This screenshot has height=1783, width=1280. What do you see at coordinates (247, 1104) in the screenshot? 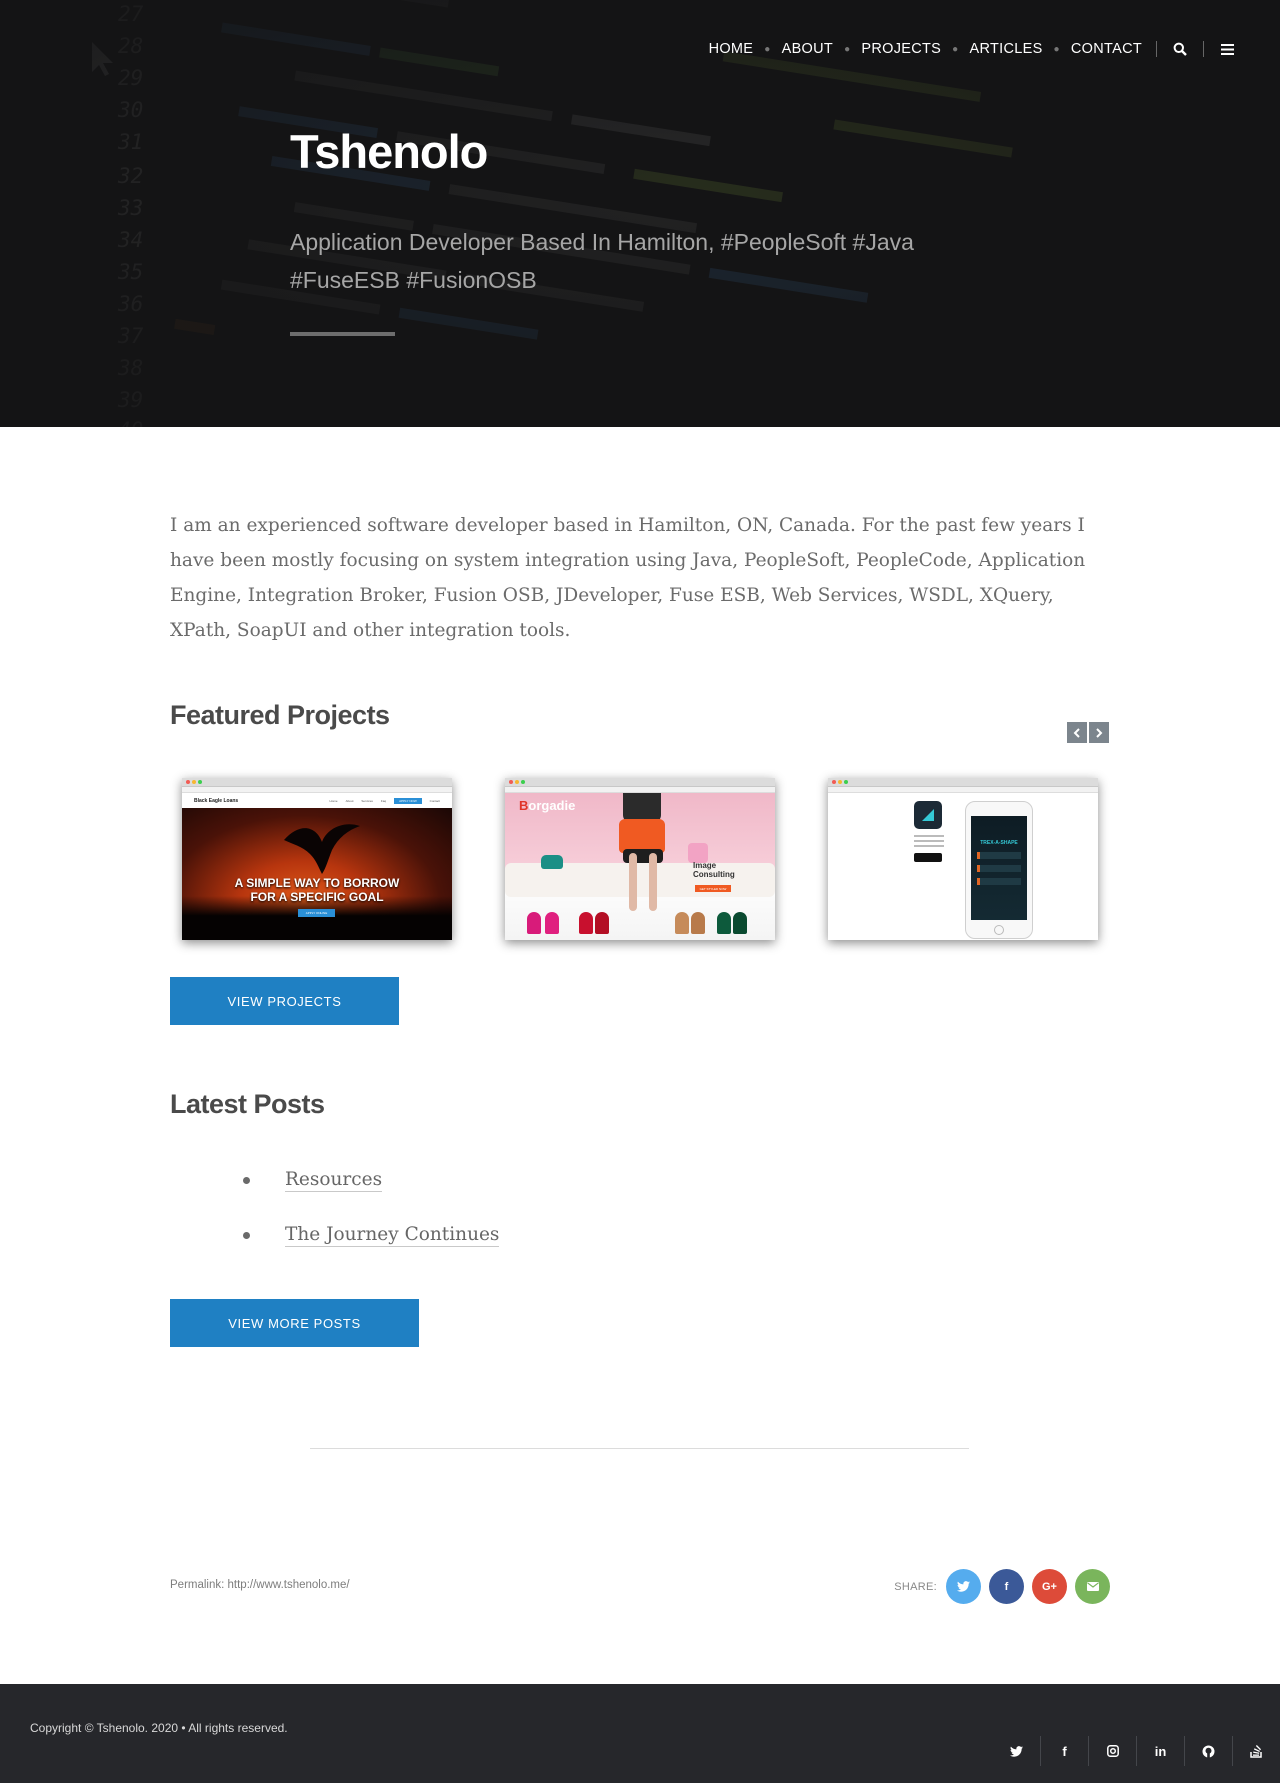
I see `latest-posts-heading: Latest Posts` at bounding box center [247, 1104].